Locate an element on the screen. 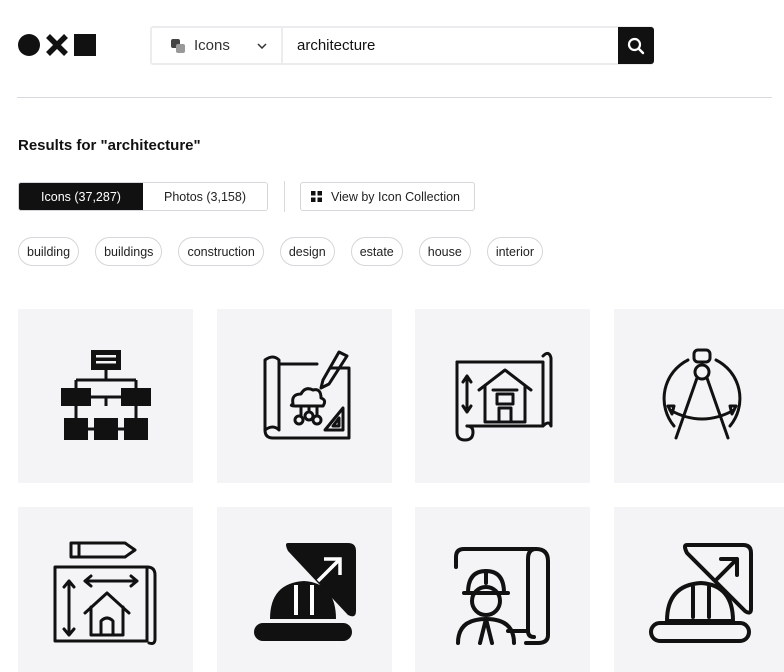  helmet-ruler-outline-icon is located at coordinates (700, 593).